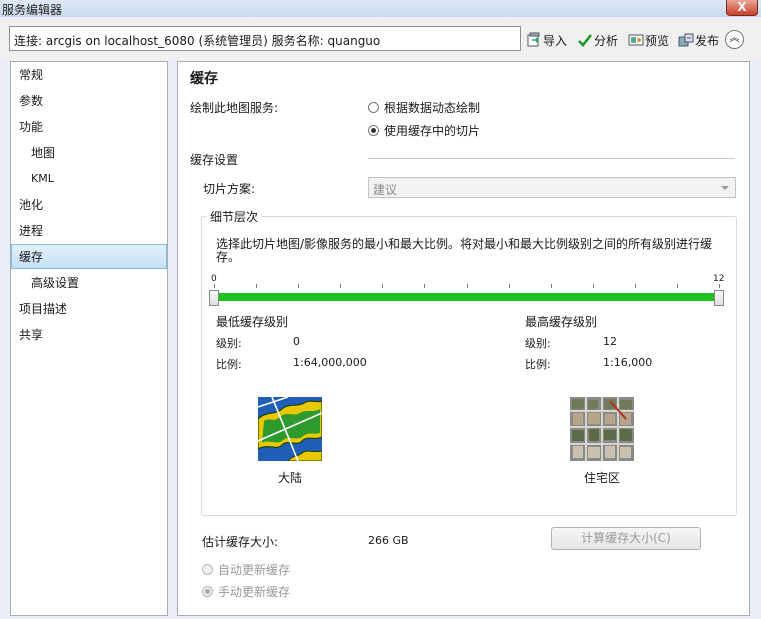  What do you see at coordinates (538, 364) in the screenshot?
I see `max-scale-label: 比例:` at bounding box center [538, 364].